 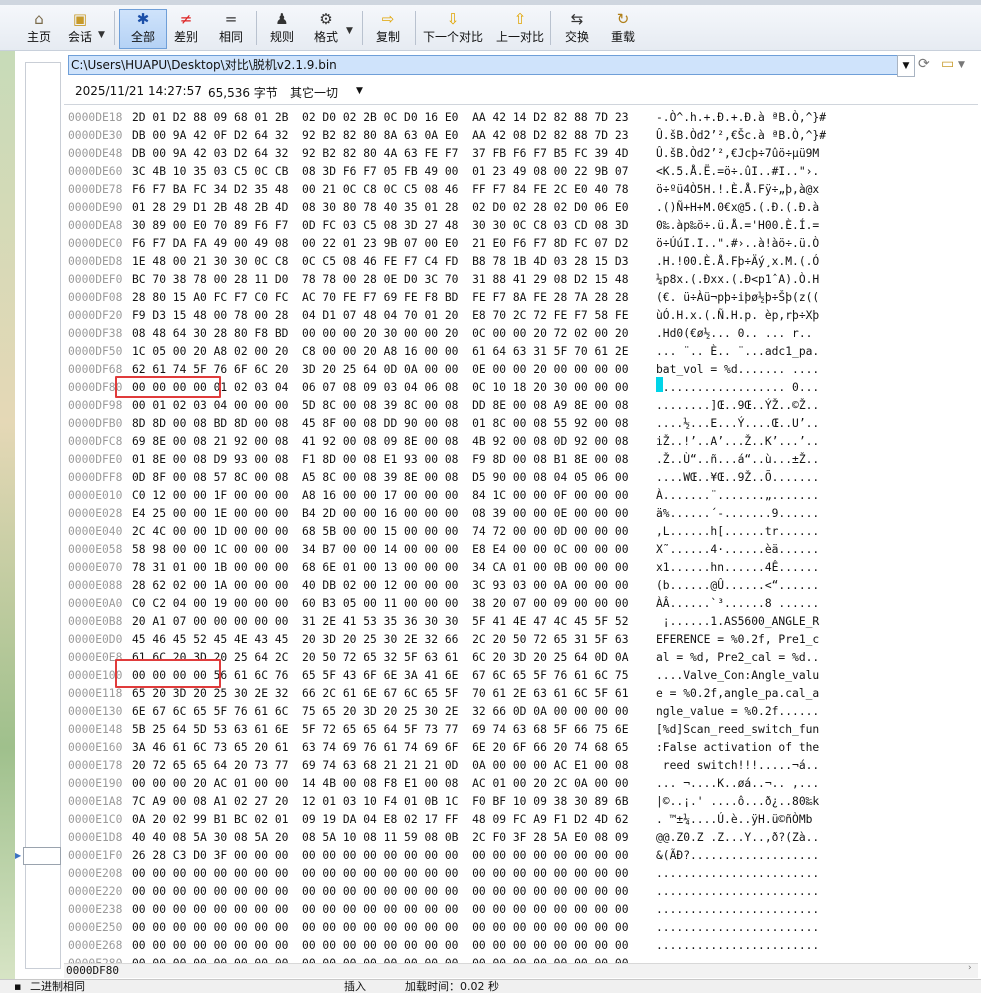 I want to click on path-history-dropdown-icon: ▼, so click(x=906, y=66).